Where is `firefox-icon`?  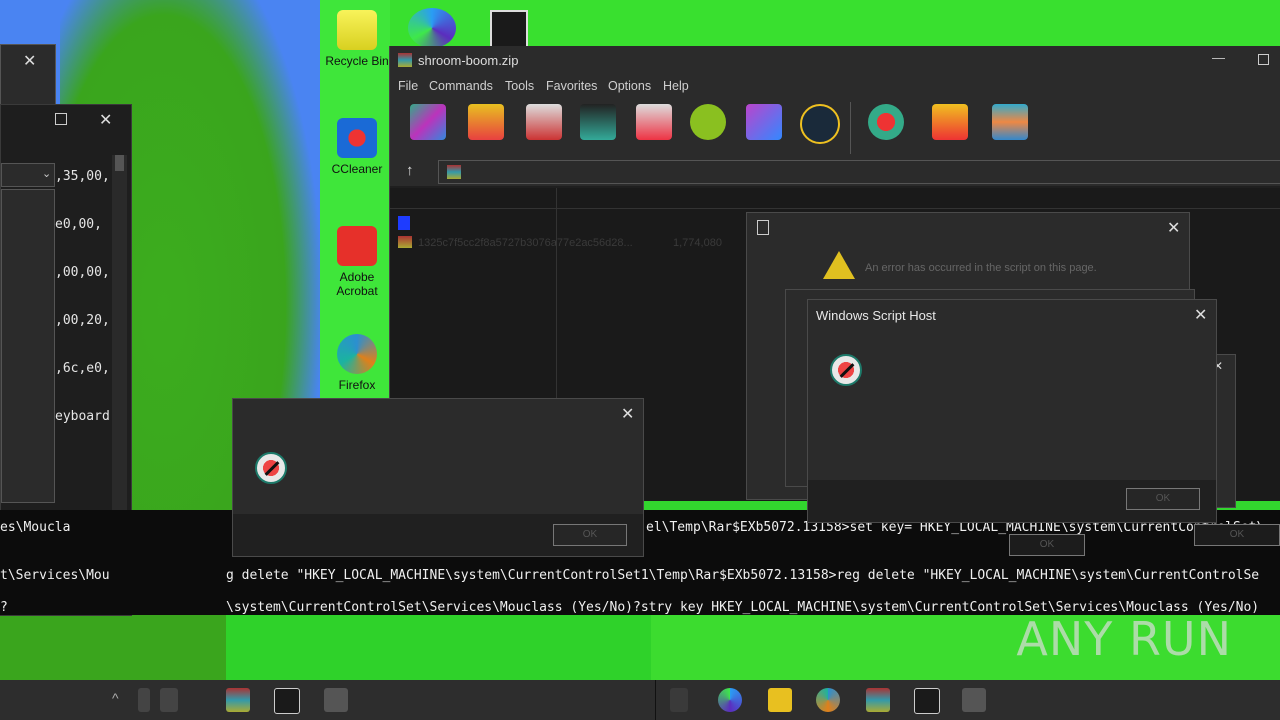 firefox-icon is located at coordinates (357, 354).